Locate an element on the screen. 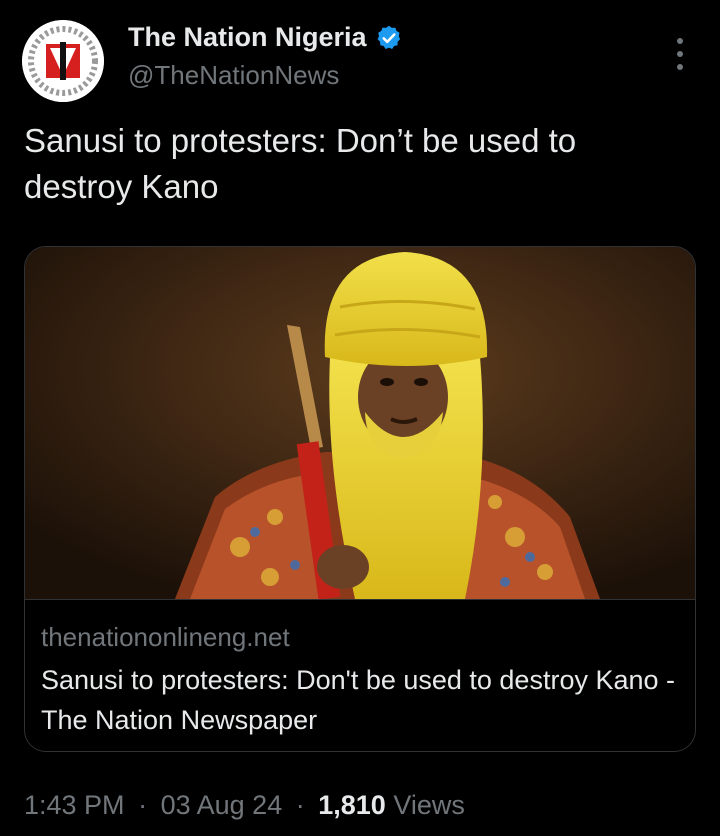  views-label: Views is located at coordinates (429, 805).